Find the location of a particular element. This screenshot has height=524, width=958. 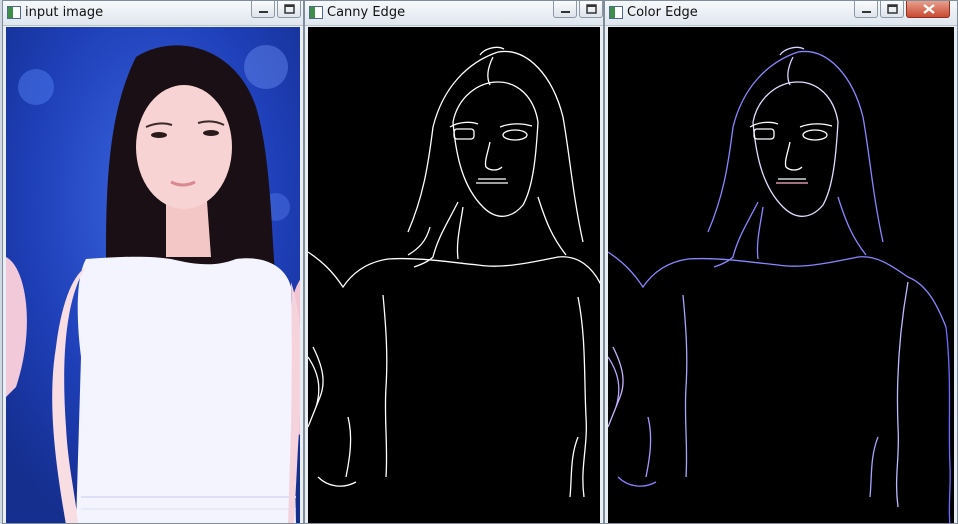

window-title: Color Edge is located at coordinates (662, 12).